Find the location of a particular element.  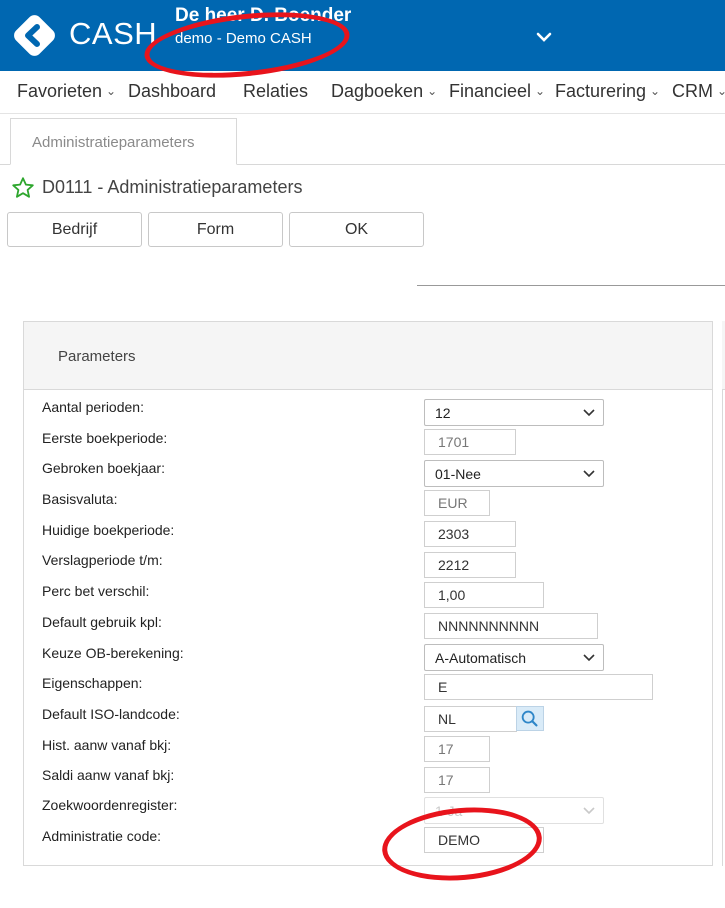

bedrijf-button: Bedrijf is located at coordinates (74, 229).